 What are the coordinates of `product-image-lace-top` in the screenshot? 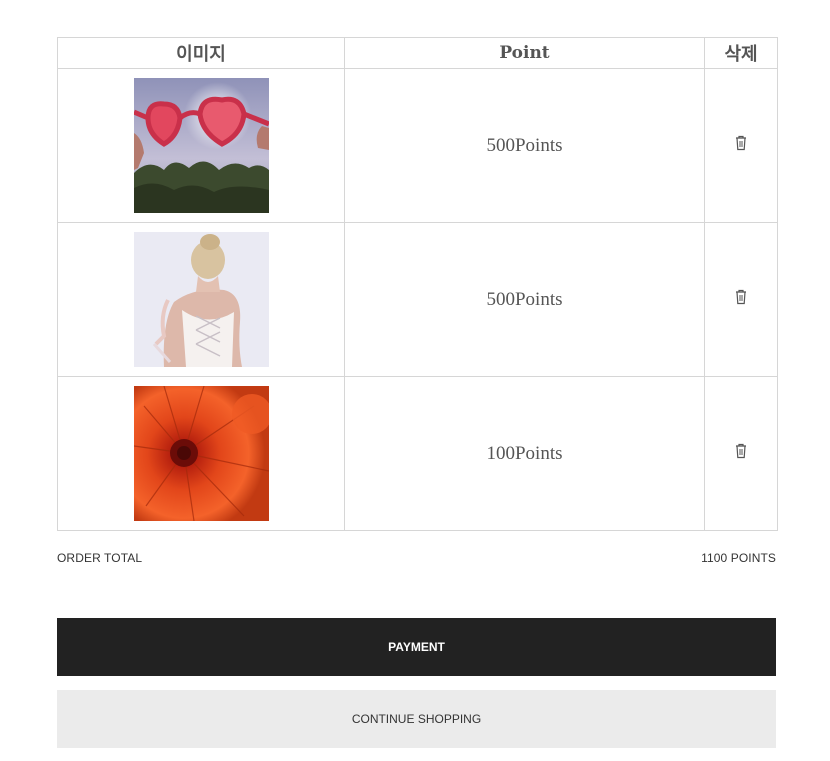 It's located at (201, 299).